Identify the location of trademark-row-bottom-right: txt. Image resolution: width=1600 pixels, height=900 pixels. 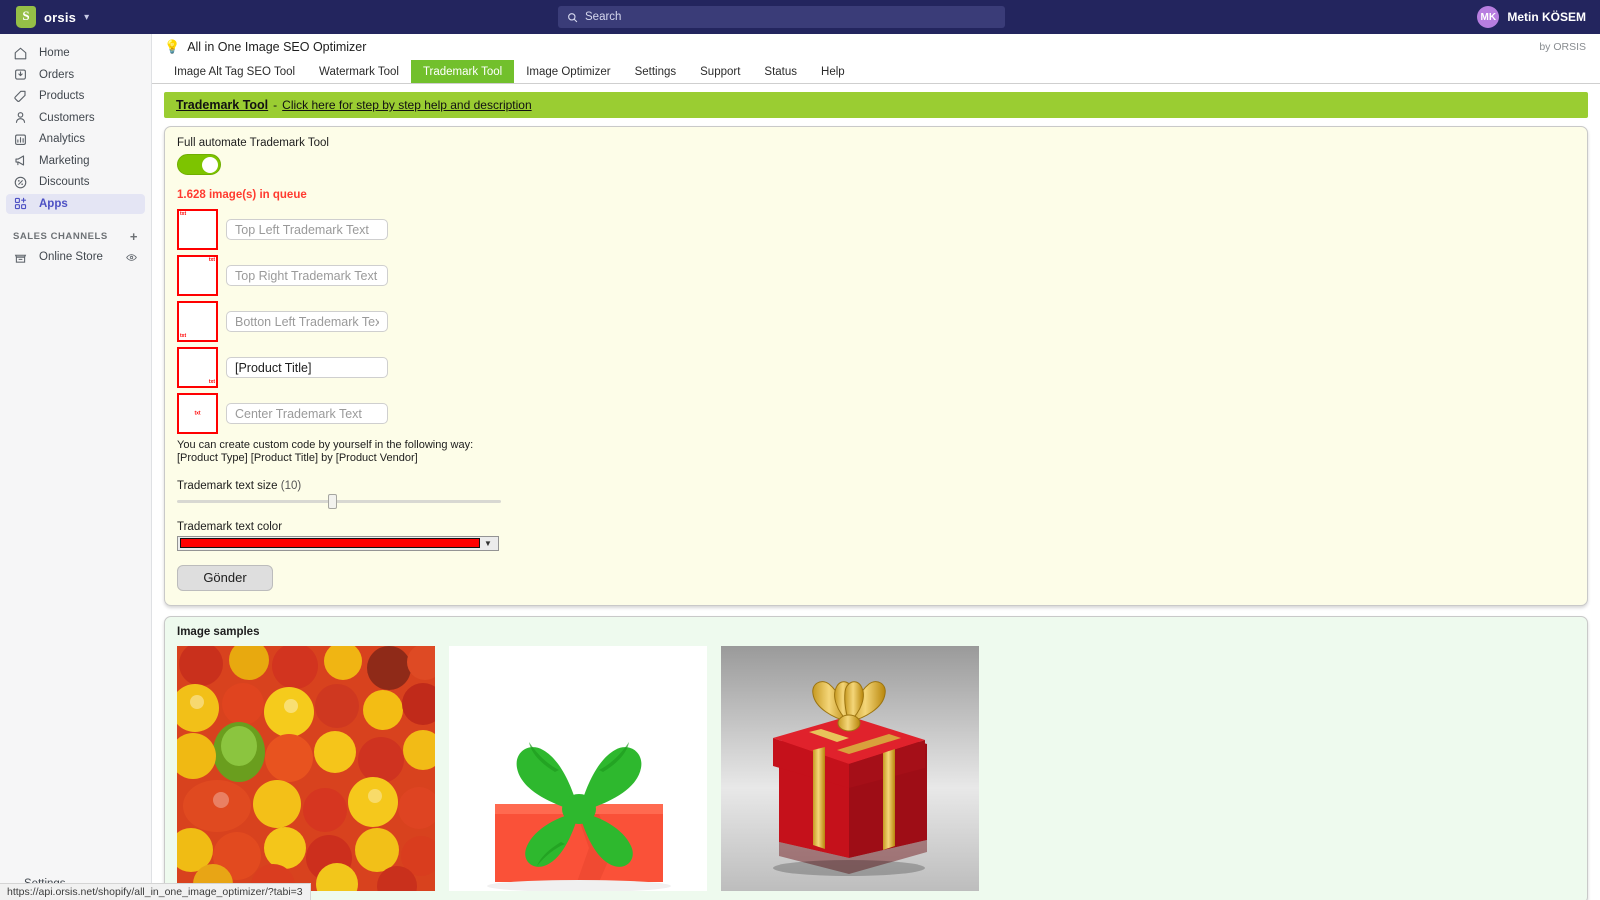
(876, 367).